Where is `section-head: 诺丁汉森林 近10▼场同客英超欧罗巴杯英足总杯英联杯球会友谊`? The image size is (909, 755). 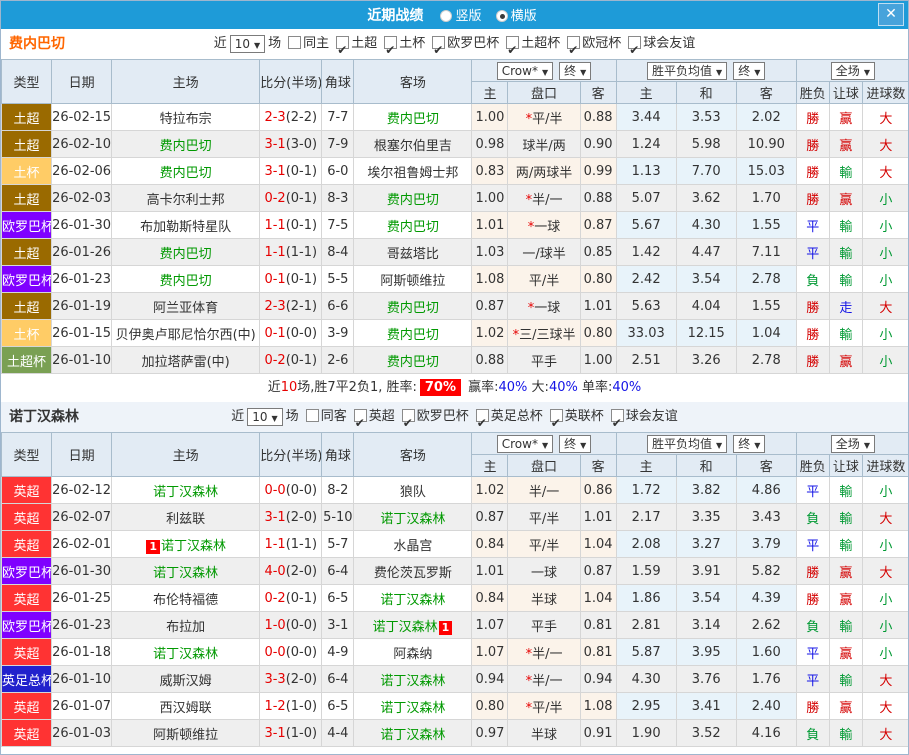 section-head: 诺丁汉森林 近10▼场同客英超欧罗巴杯英足总杯英联杯球会友谊 is located at coordinates (454, 420).